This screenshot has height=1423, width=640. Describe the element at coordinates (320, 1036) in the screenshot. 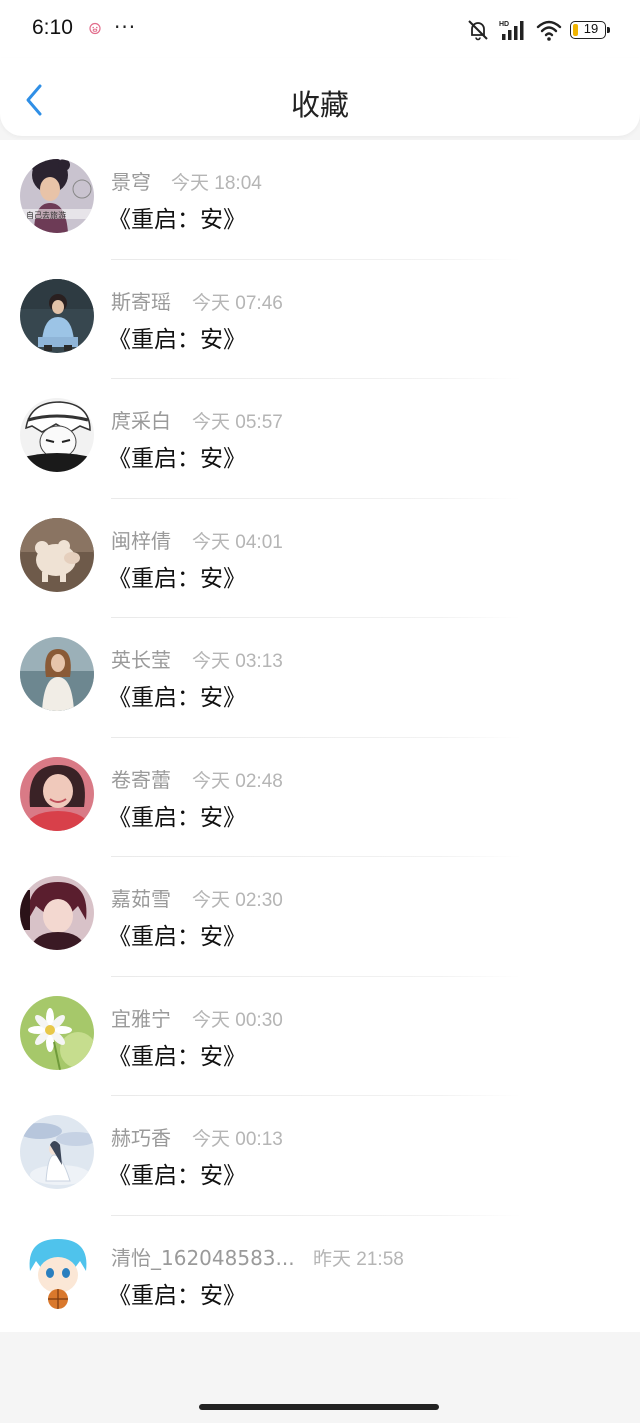

I see `list-item: 宜雅宁 今天 00:30 《重启：安》` at that location.